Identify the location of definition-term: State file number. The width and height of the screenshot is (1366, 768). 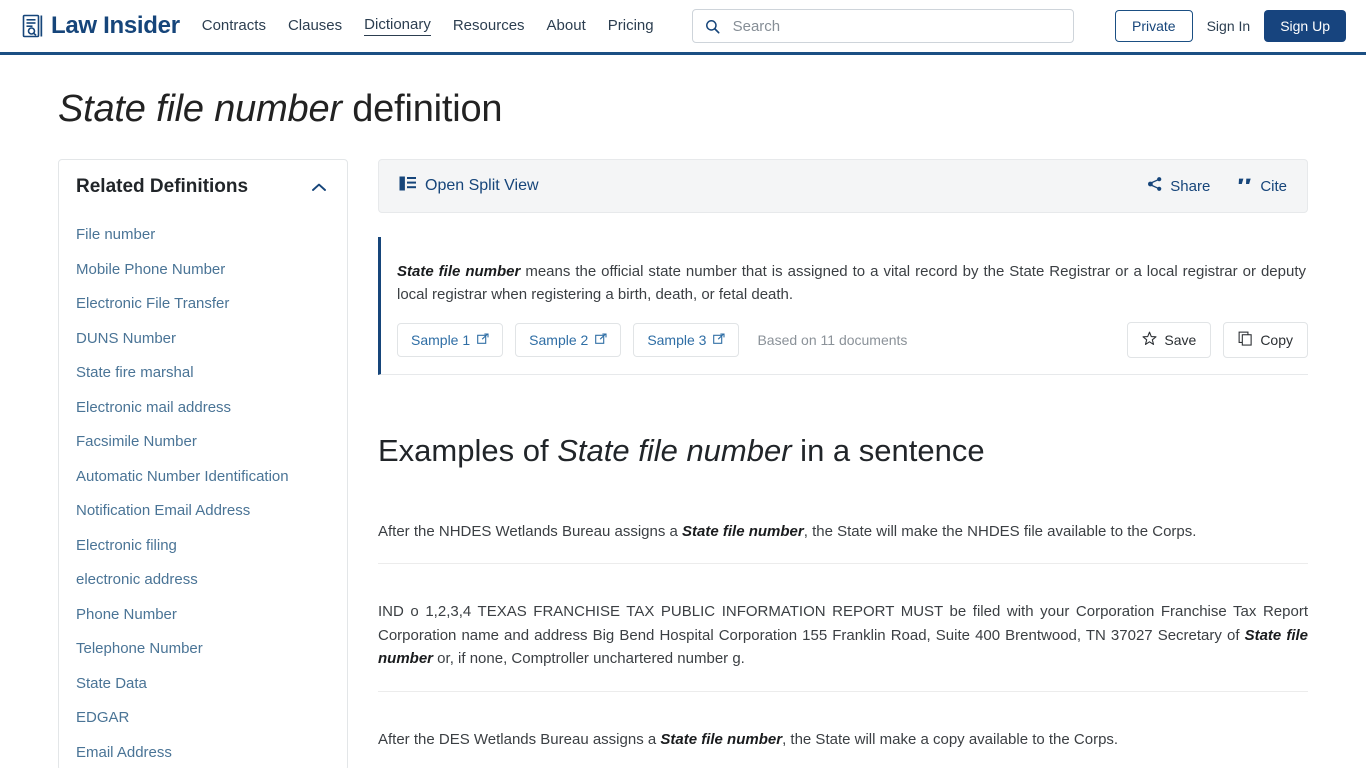
(459, 271).